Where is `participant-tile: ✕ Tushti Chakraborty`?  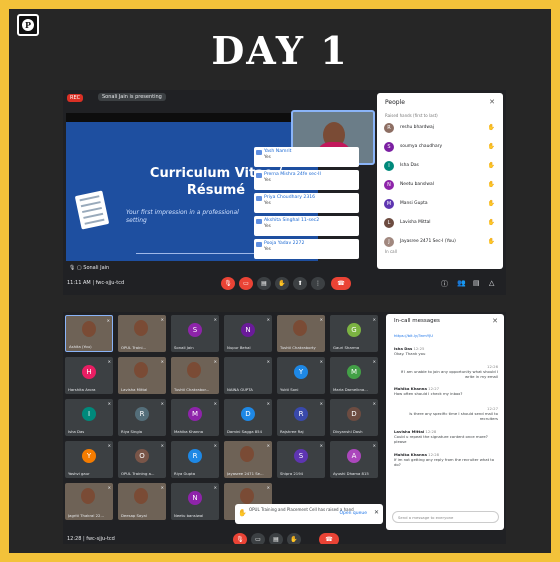 participant-tile: ✕ Tushti Chakraborty is located at coordinates (301, 333).